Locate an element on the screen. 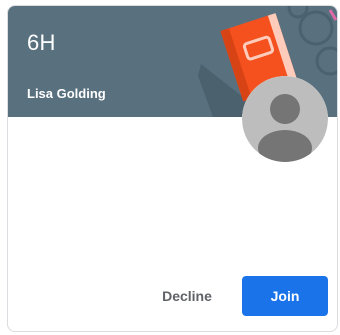 This screenshot has height=335, width=340. decline-button: Decline is located at coordinates (187, 296).